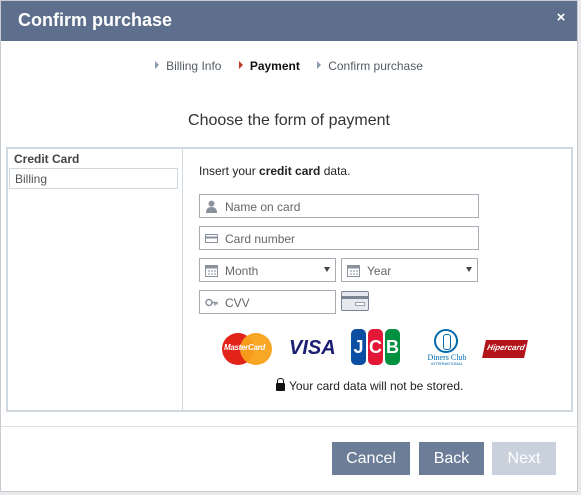 Image resolution: width=581 pixels, height=495 pixels. What do you see at coordinates (260, 239) in the screenshot?
I see `card-number-placeholder: Card number` at bounding box center [260, 239].